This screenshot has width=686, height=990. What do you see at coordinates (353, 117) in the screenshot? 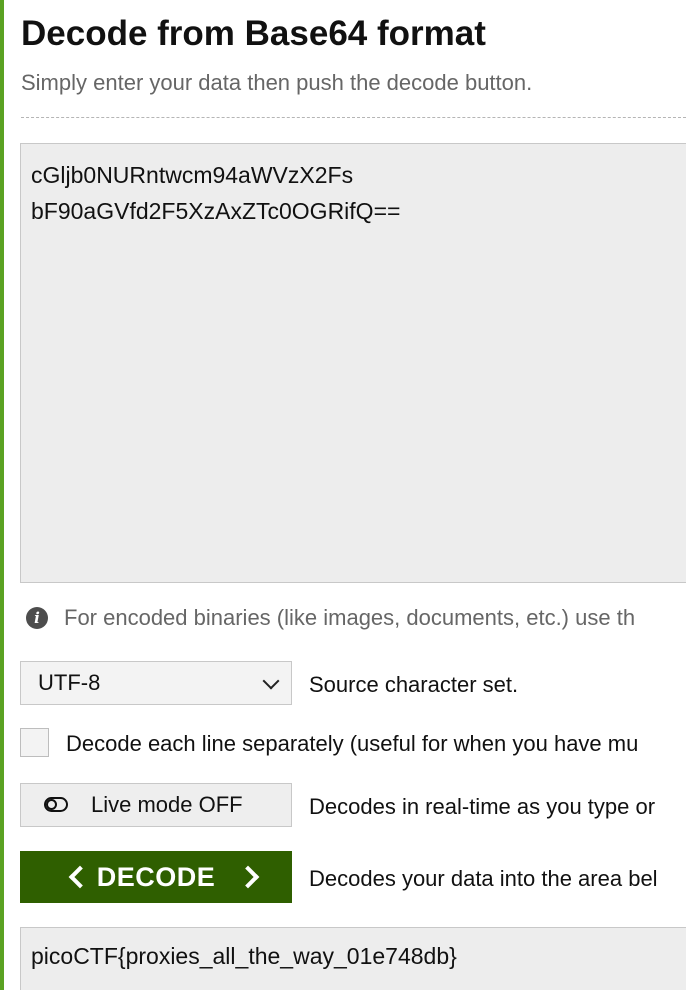
I see `dashed-divider` at bounding box center [353, 117].